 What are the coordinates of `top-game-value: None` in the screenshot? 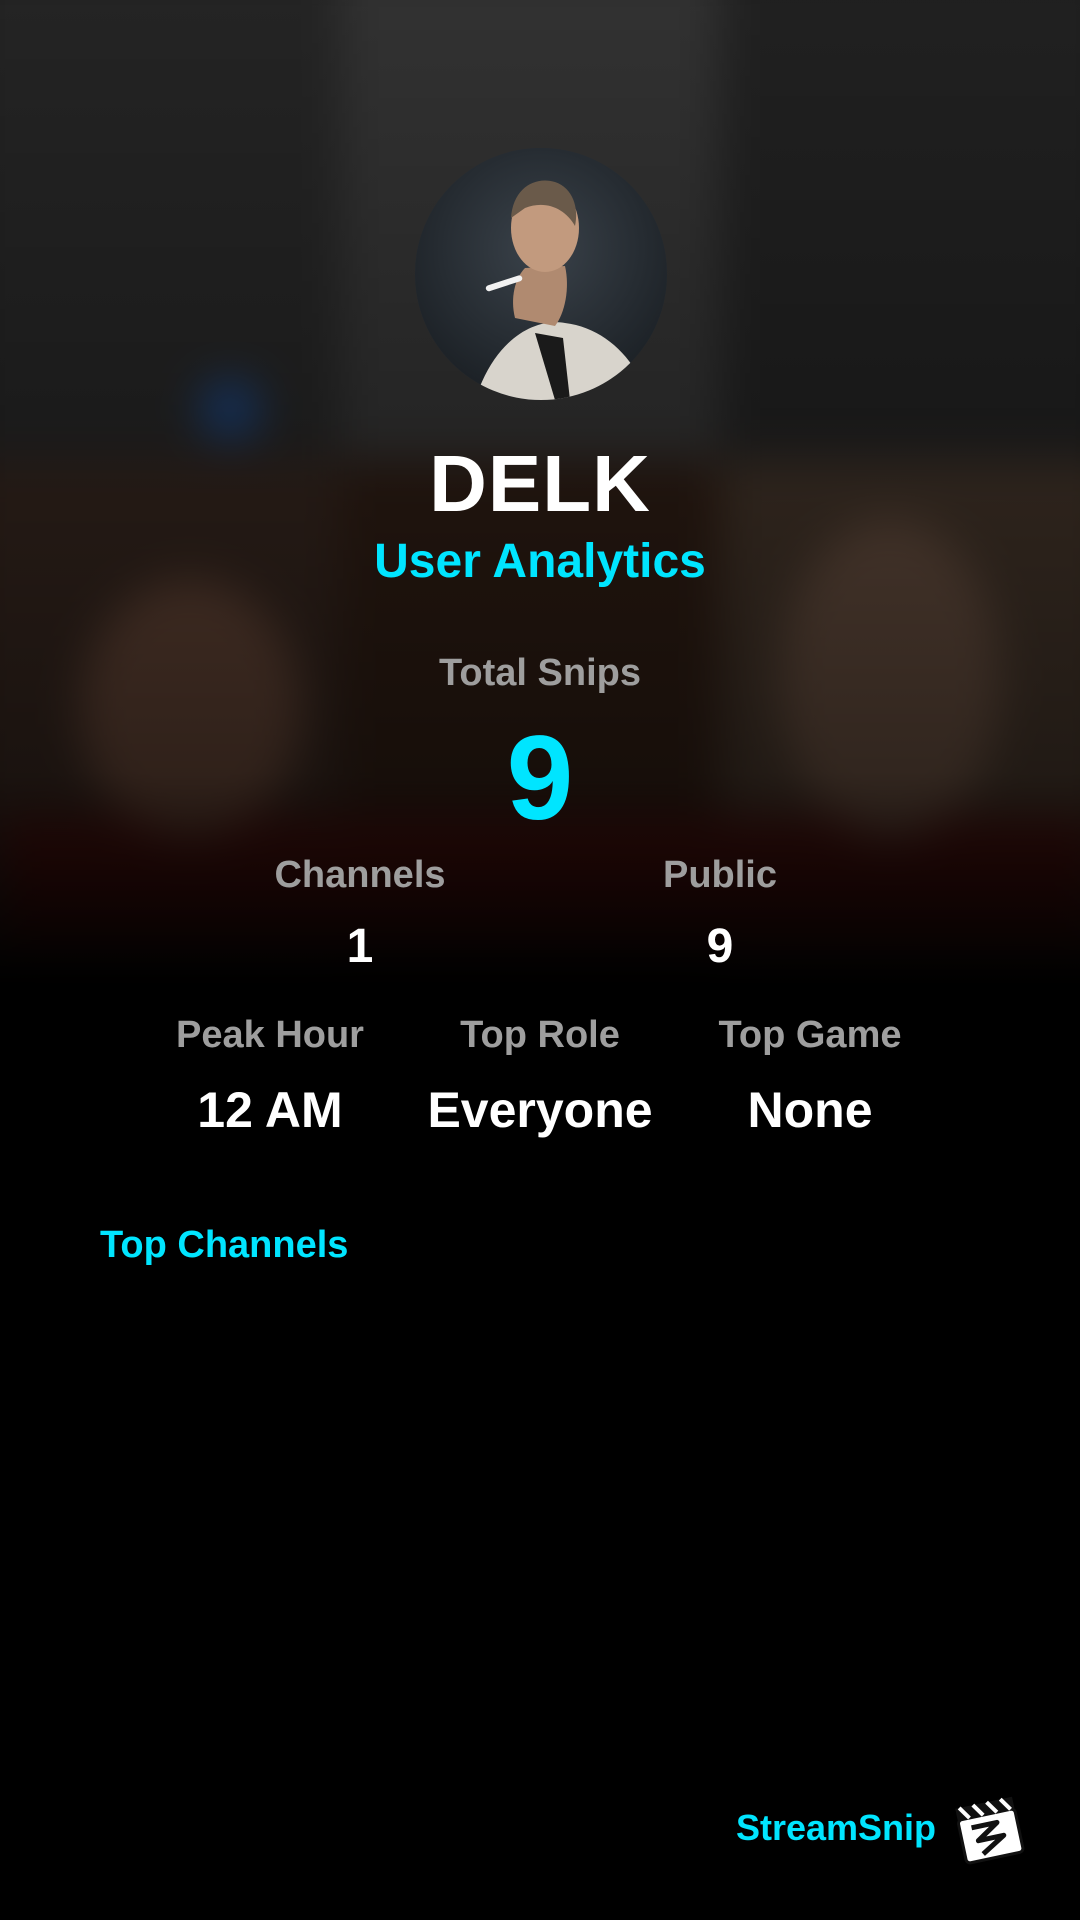 It's located at (810, 1110).